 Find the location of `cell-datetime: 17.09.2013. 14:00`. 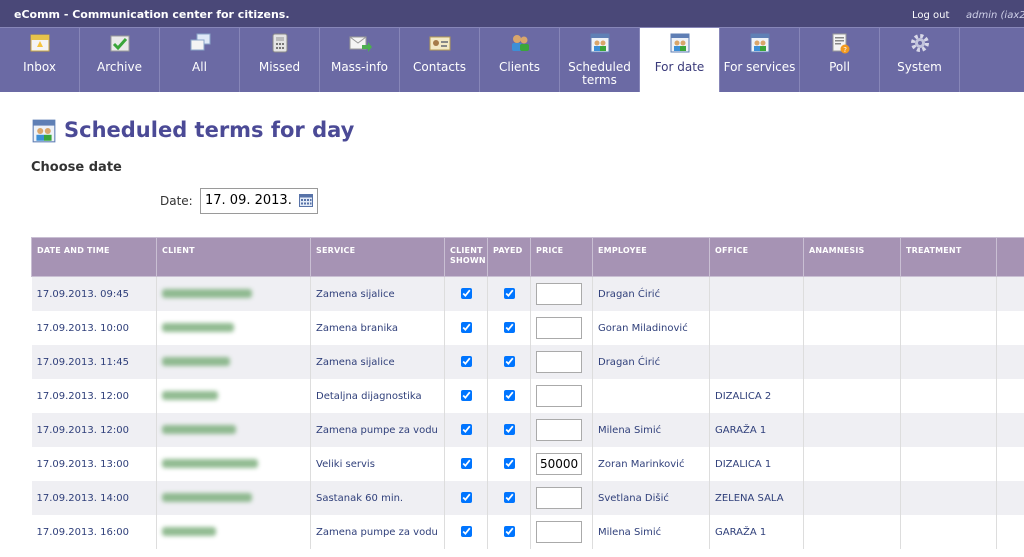

cell-datetime: 17.09.2013. 14:00 is located at coordinates (94, 498).